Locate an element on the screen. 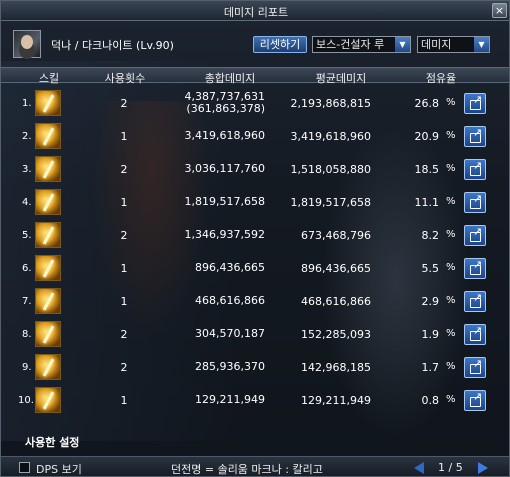  character-avatar is located at coordinates (27, 44).